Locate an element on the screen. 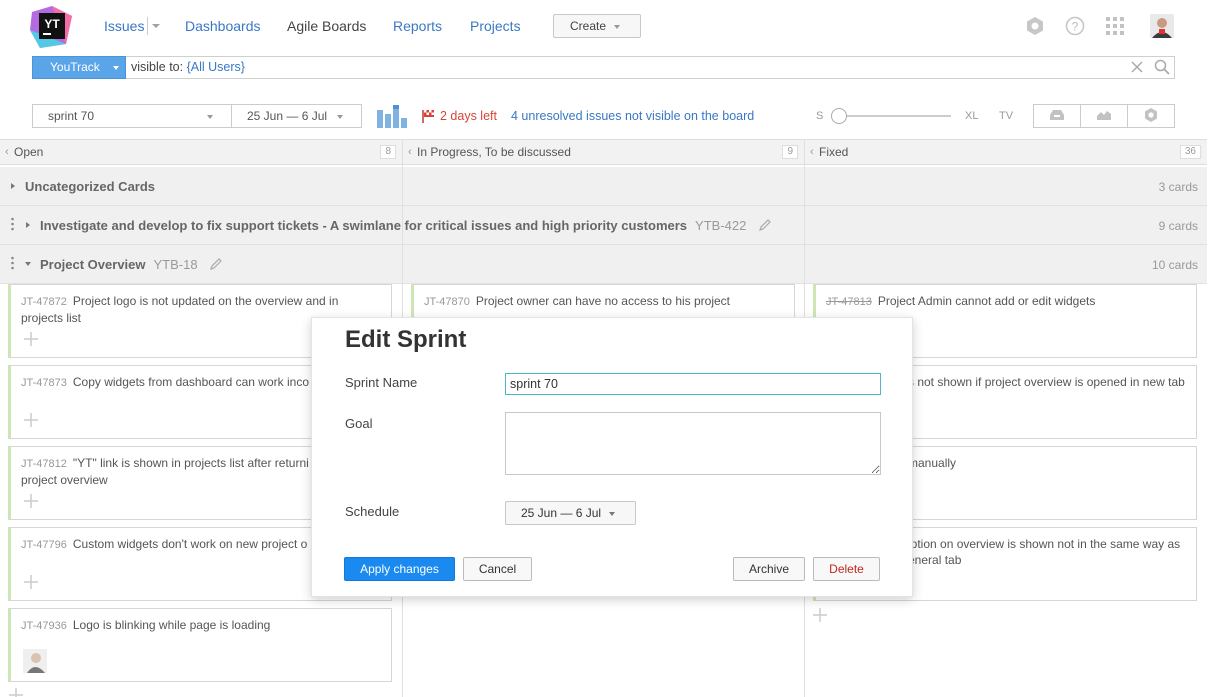 This screenshot has height=697, width=1224. search-icon is located at coordinates (1162, 67).